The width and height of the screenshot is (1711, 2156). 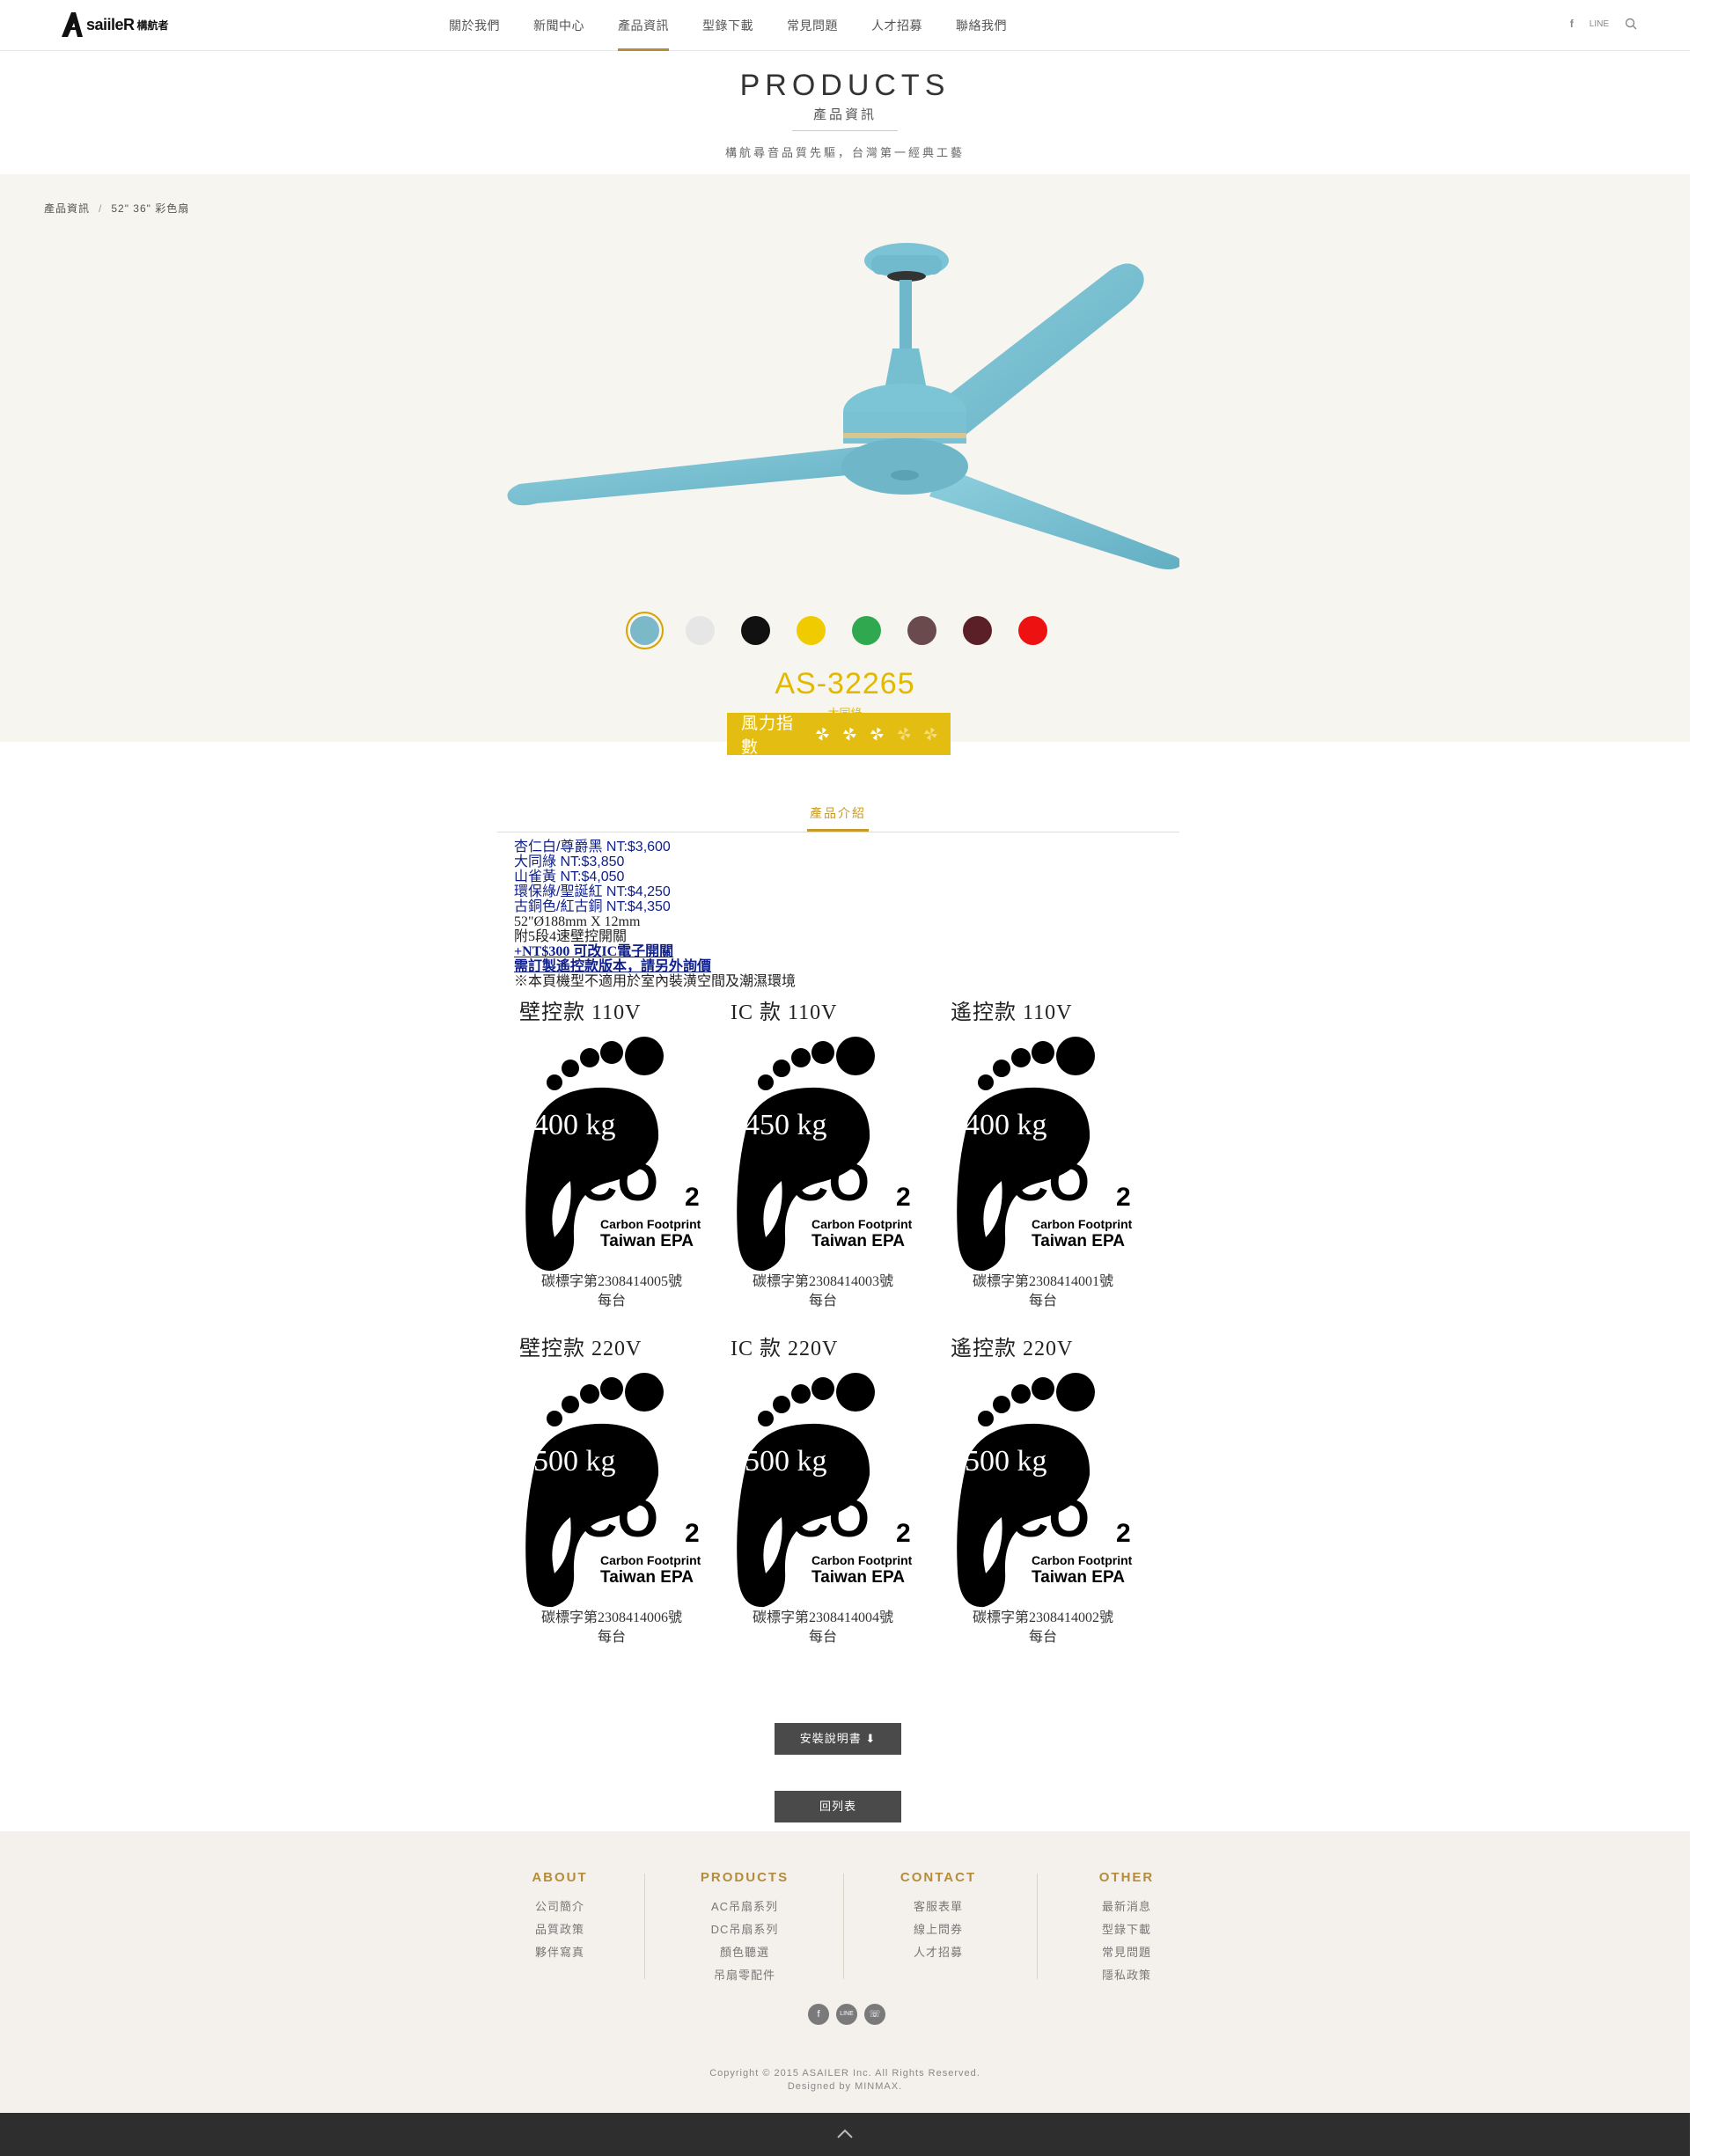 I want to click on header-icons: f LINE, so click(x=1603, y=24).